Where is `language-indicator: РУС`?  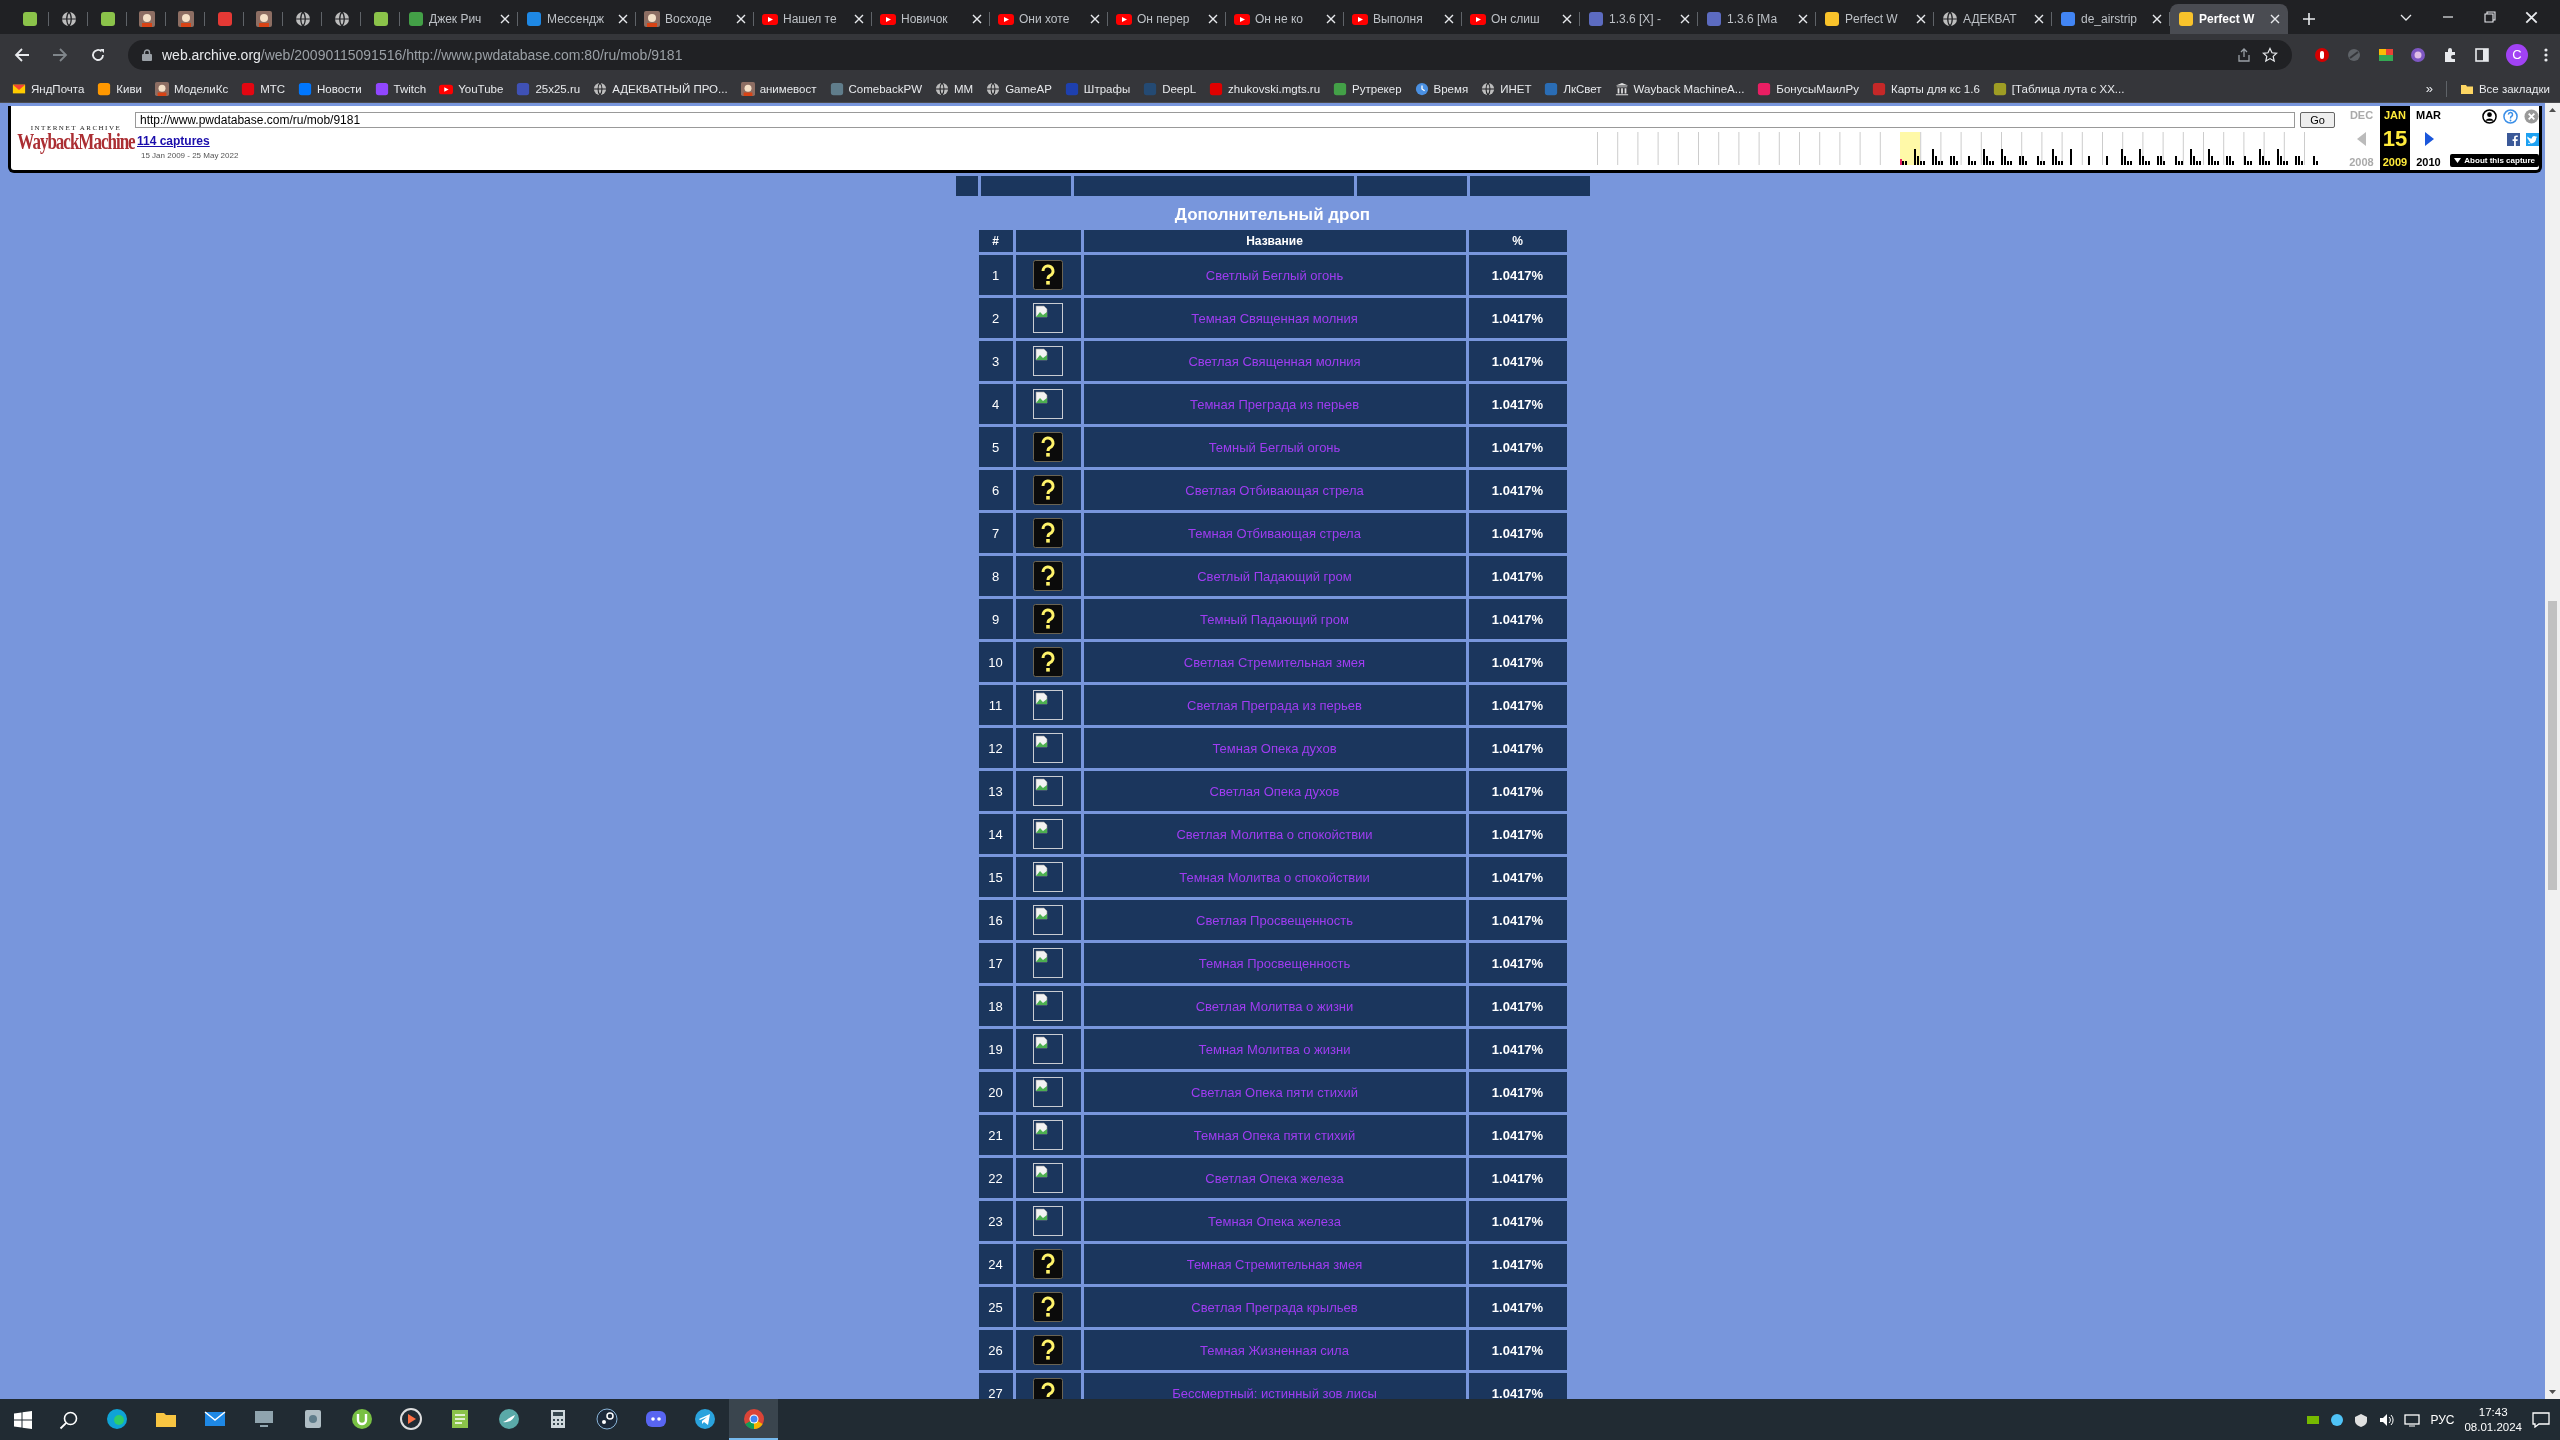 language-indicator: РУС is located at coordinates (2442, 1419).